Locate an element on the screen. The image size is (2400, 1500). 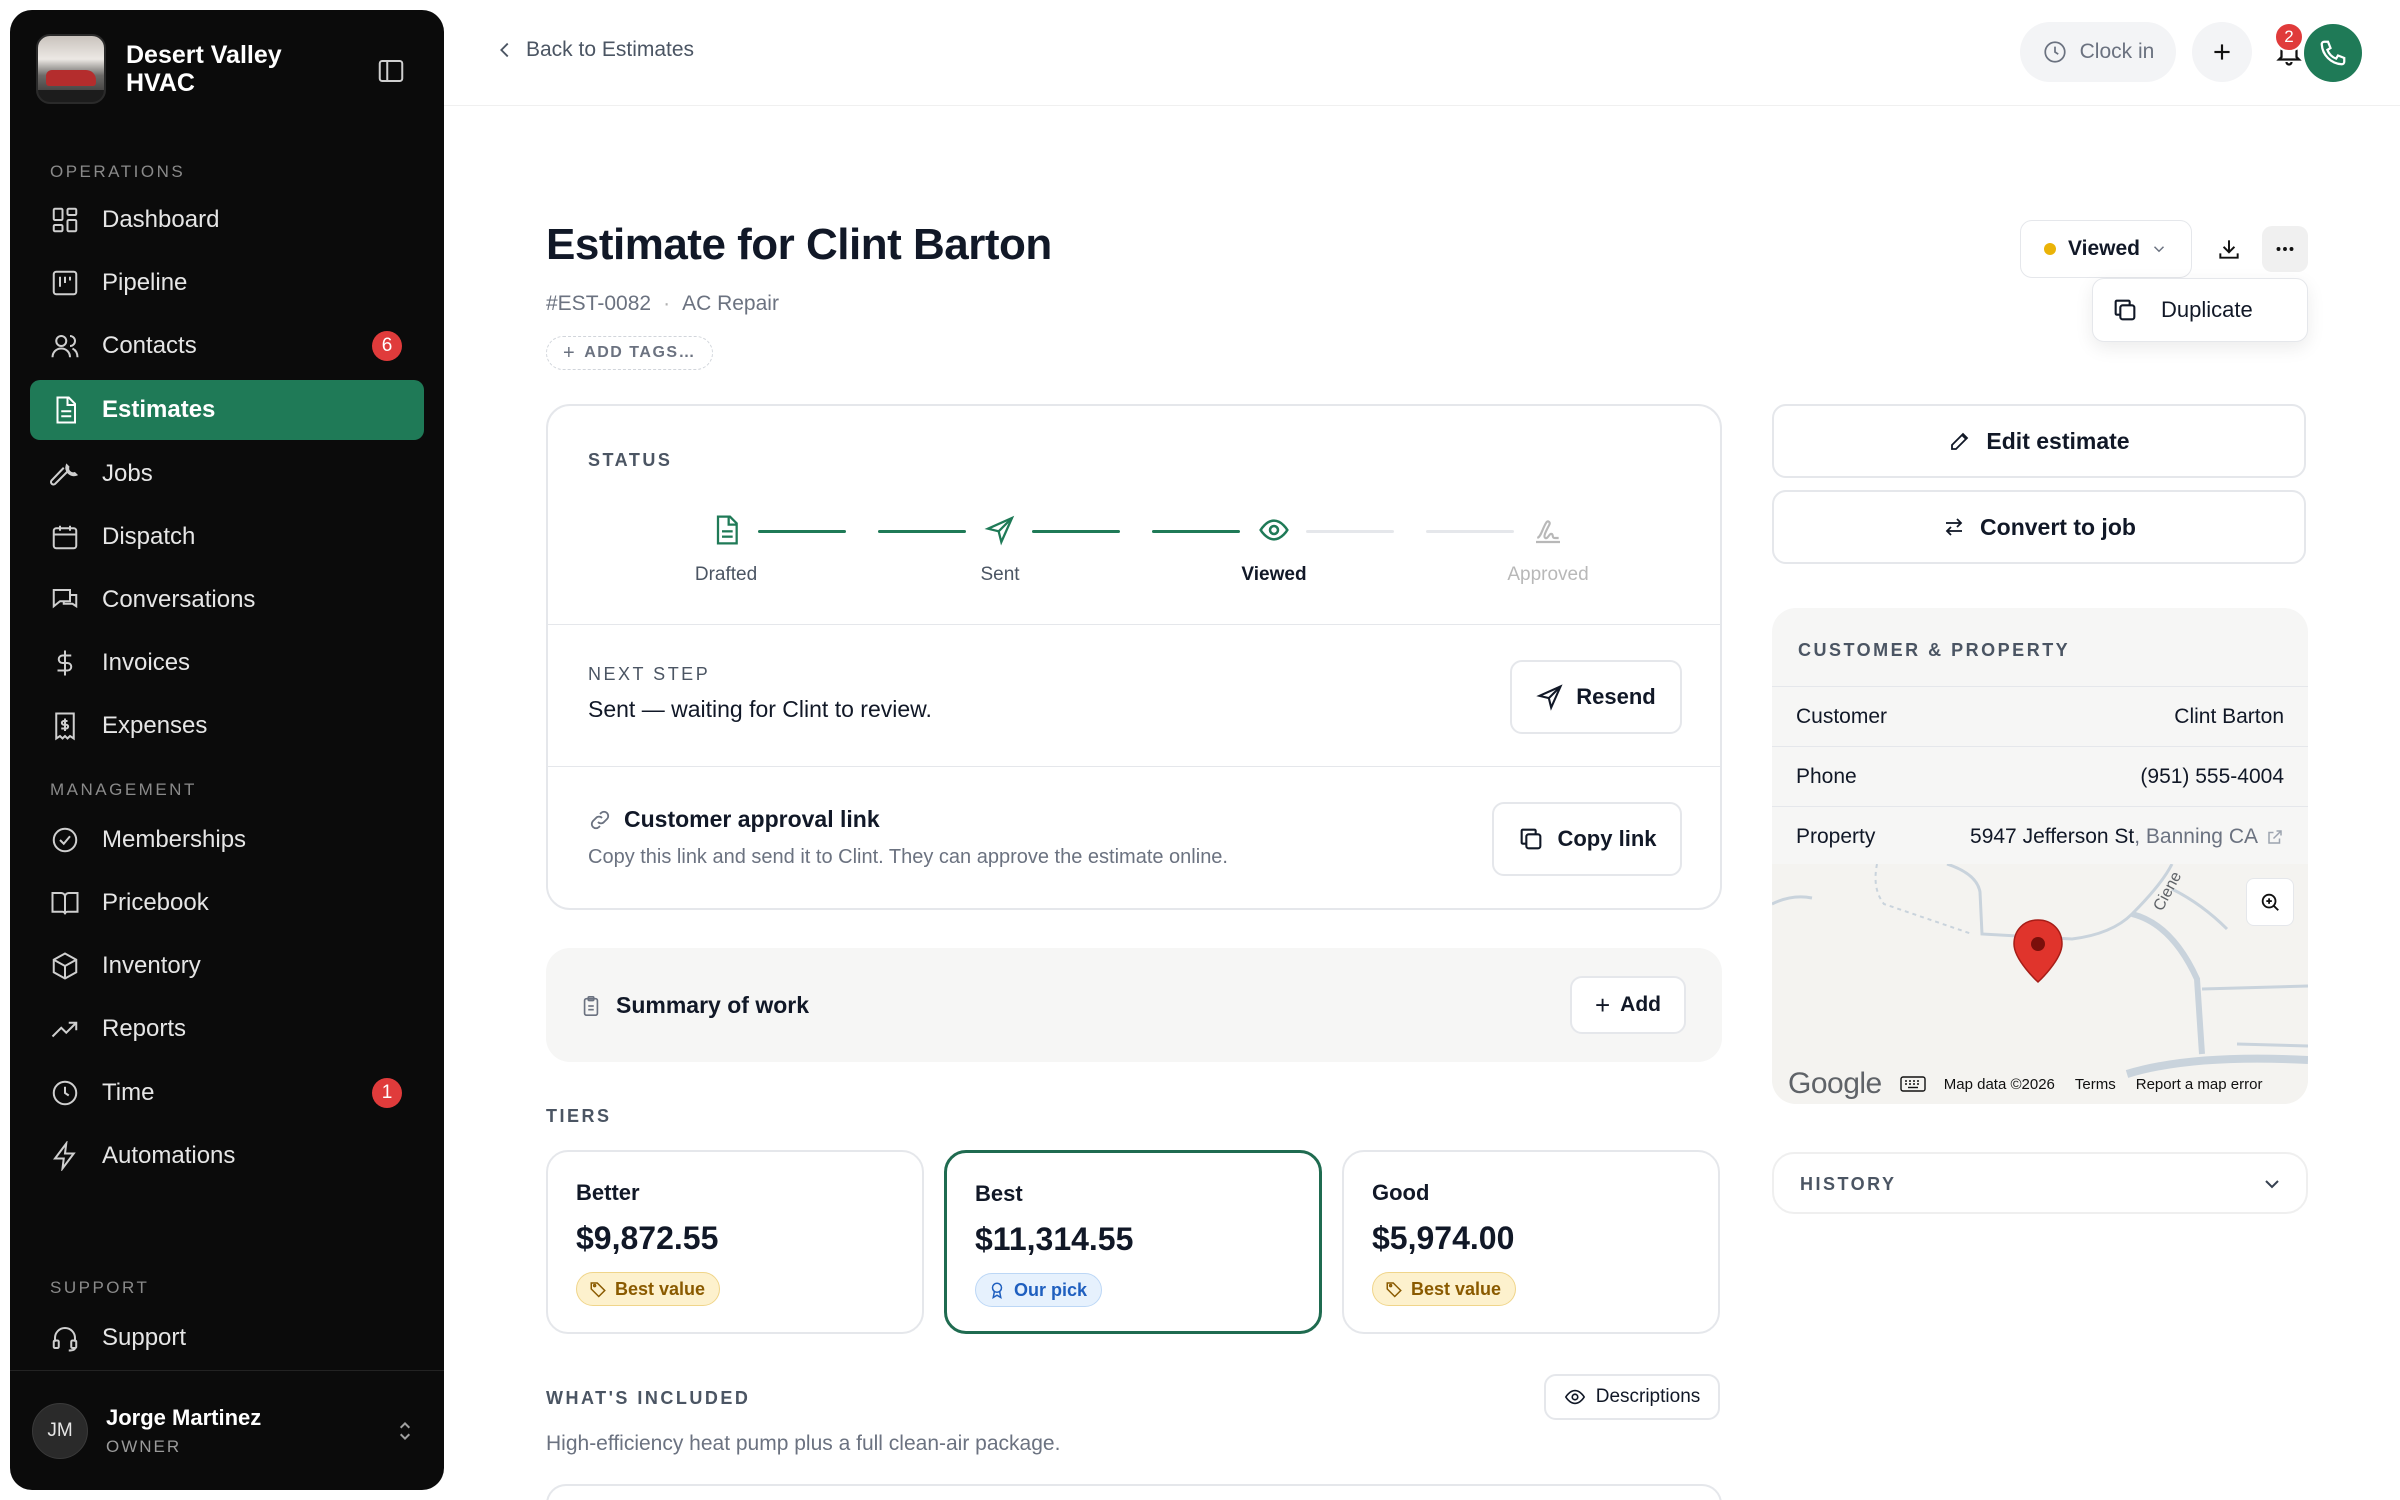
brand-logo is located at coordinates (71, 69).